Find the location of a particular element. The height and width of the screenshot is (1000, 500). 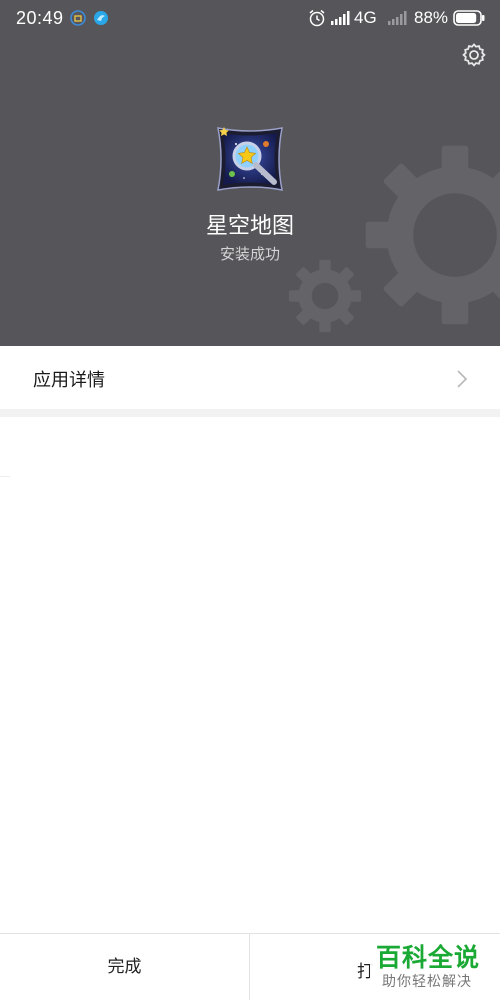

done-button: 完成 is located at coordinates (124, 967).